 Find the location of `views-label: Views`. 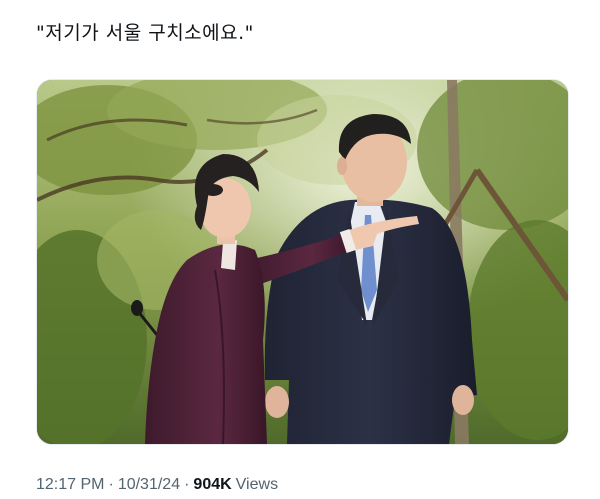

views-label: Views is located at coordinates (257, 484).